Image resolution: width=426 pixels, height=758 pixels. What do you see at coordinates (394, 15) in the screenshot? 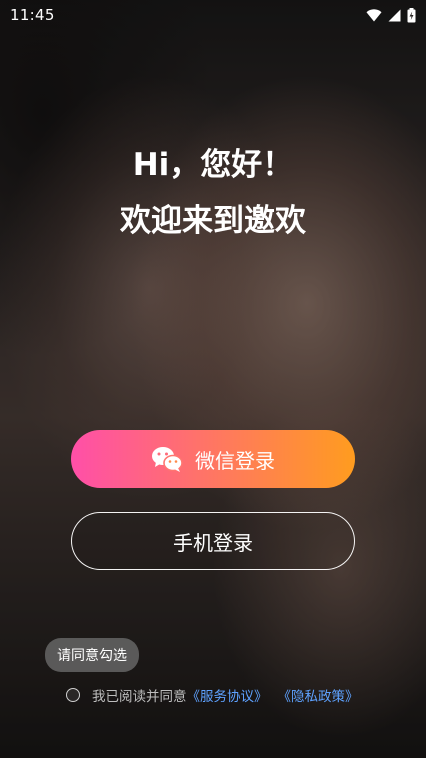
I see `signal-icon` at bounding box center [394, 15].